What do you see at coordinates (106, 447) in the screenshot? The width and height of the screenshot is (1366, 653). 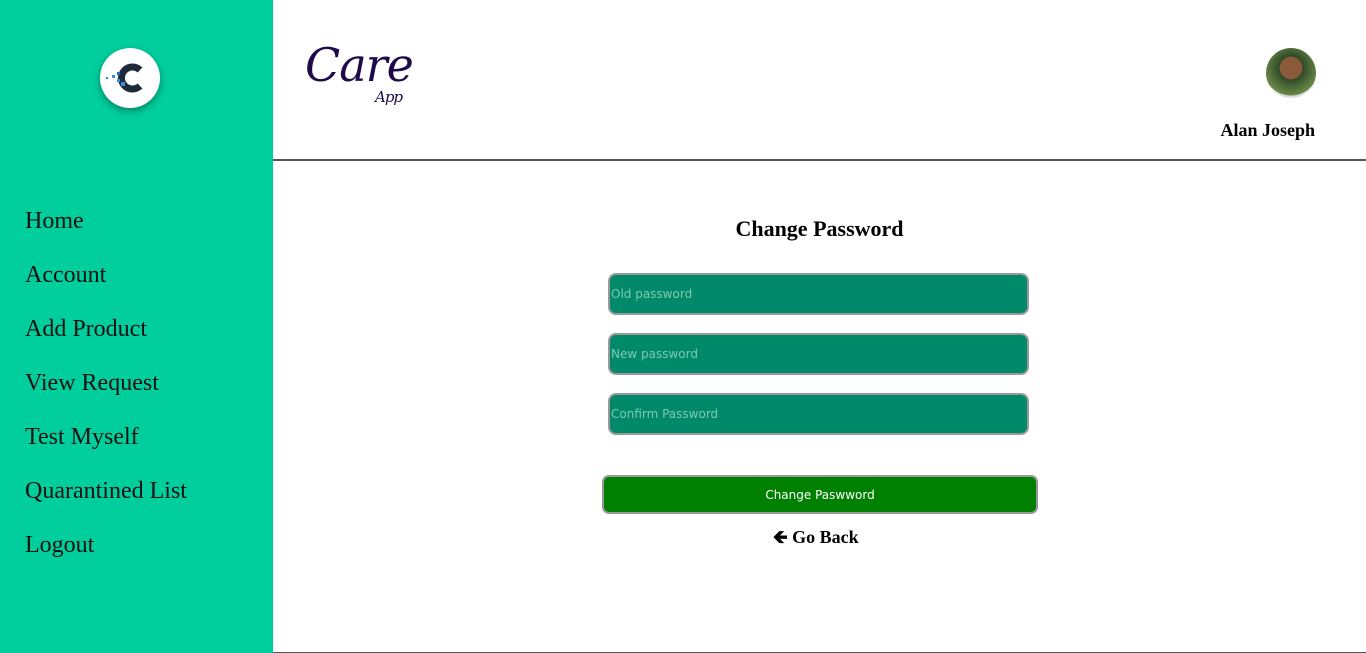 I see `sidebar-item-test-myself: Test Myself` at bounding box center [106, 447].